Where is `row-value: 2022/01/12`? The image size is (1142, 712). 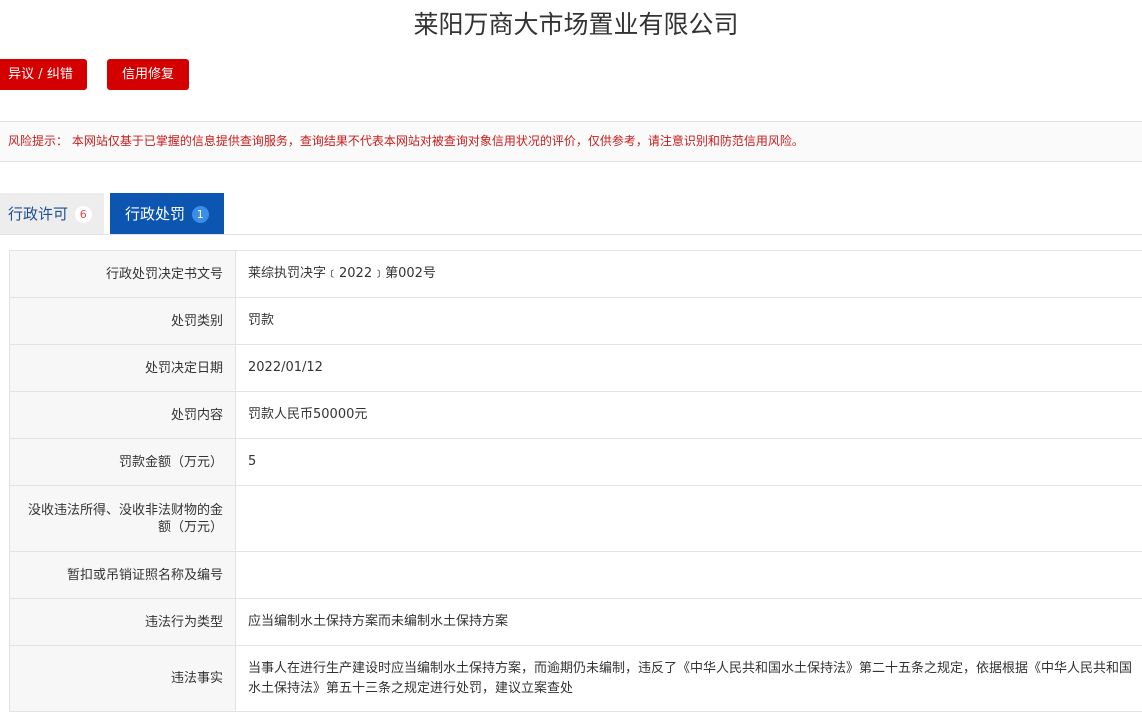 row-value: 2022/01/12 is located at coordinates (689, 368).